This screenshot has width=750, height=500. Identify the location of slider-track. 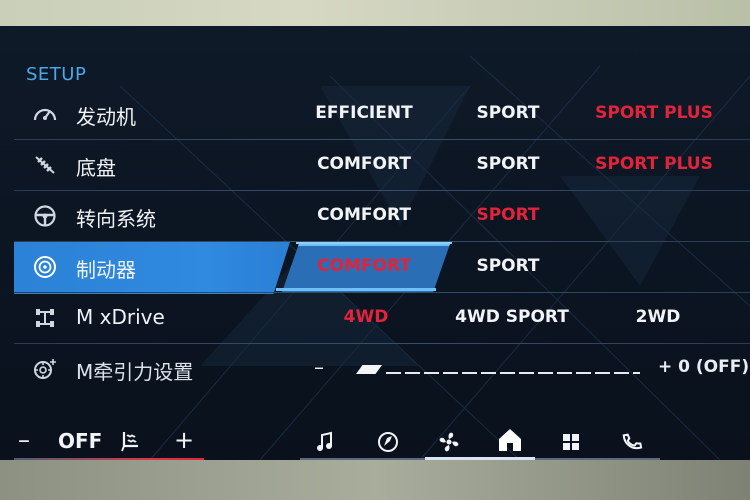
(513, 373).